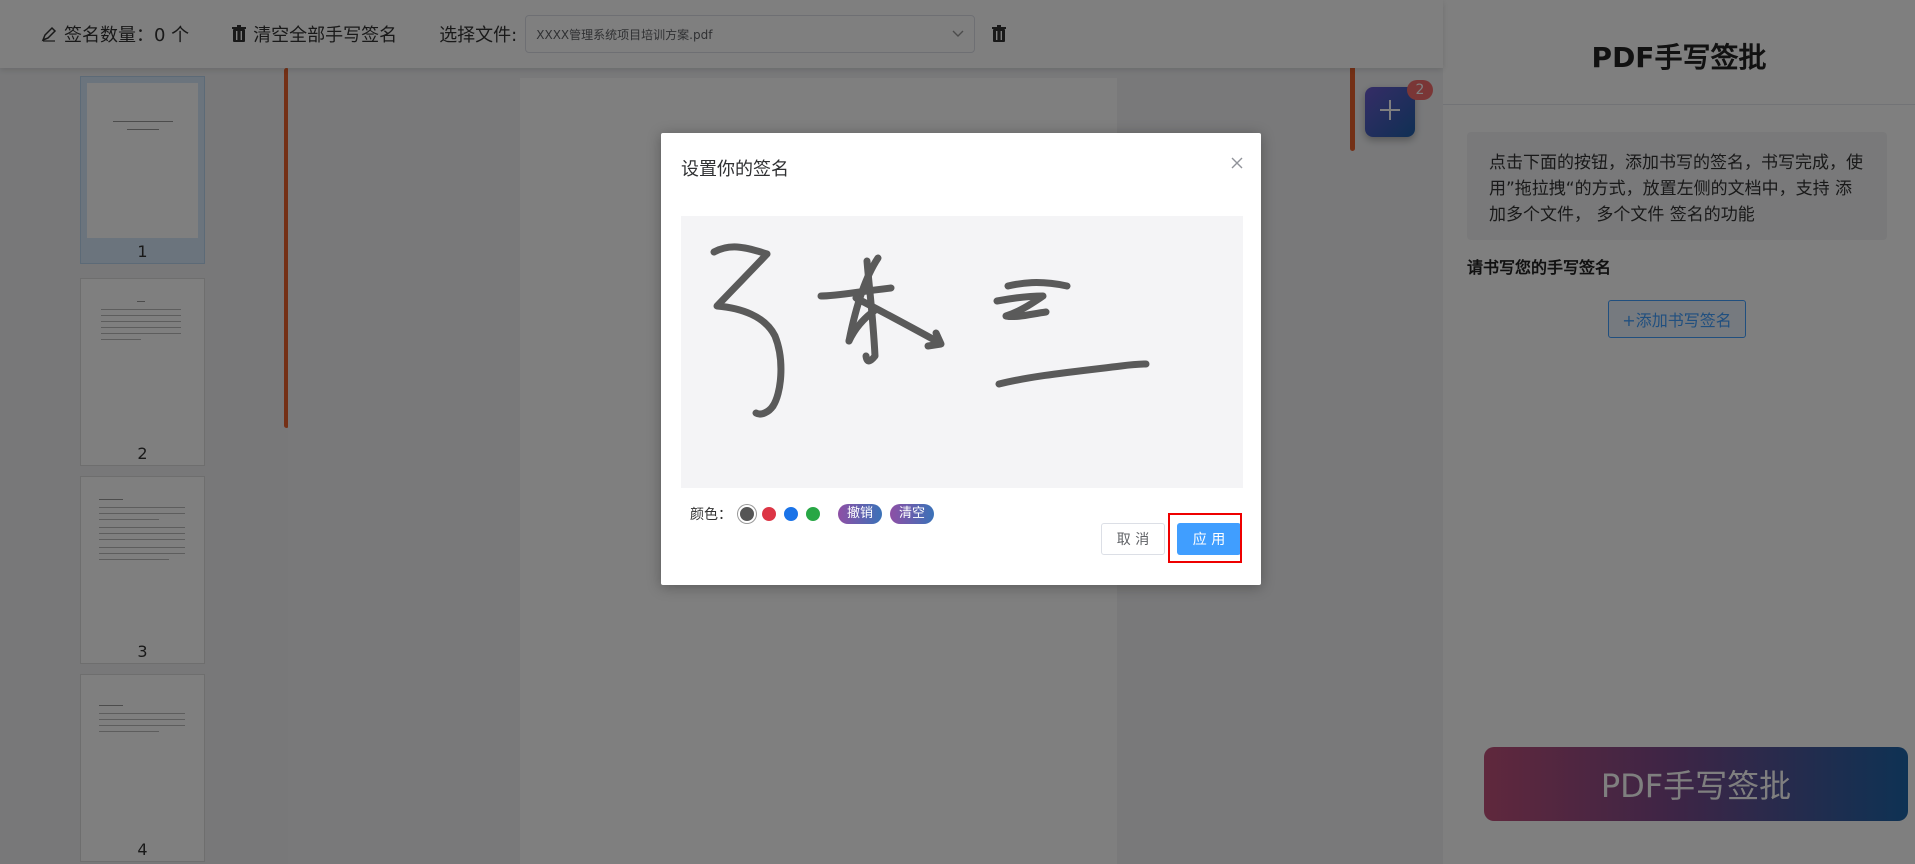 This screenshot has width=1915, height=864. I want to click on signature-canvas, so click(962, 352).